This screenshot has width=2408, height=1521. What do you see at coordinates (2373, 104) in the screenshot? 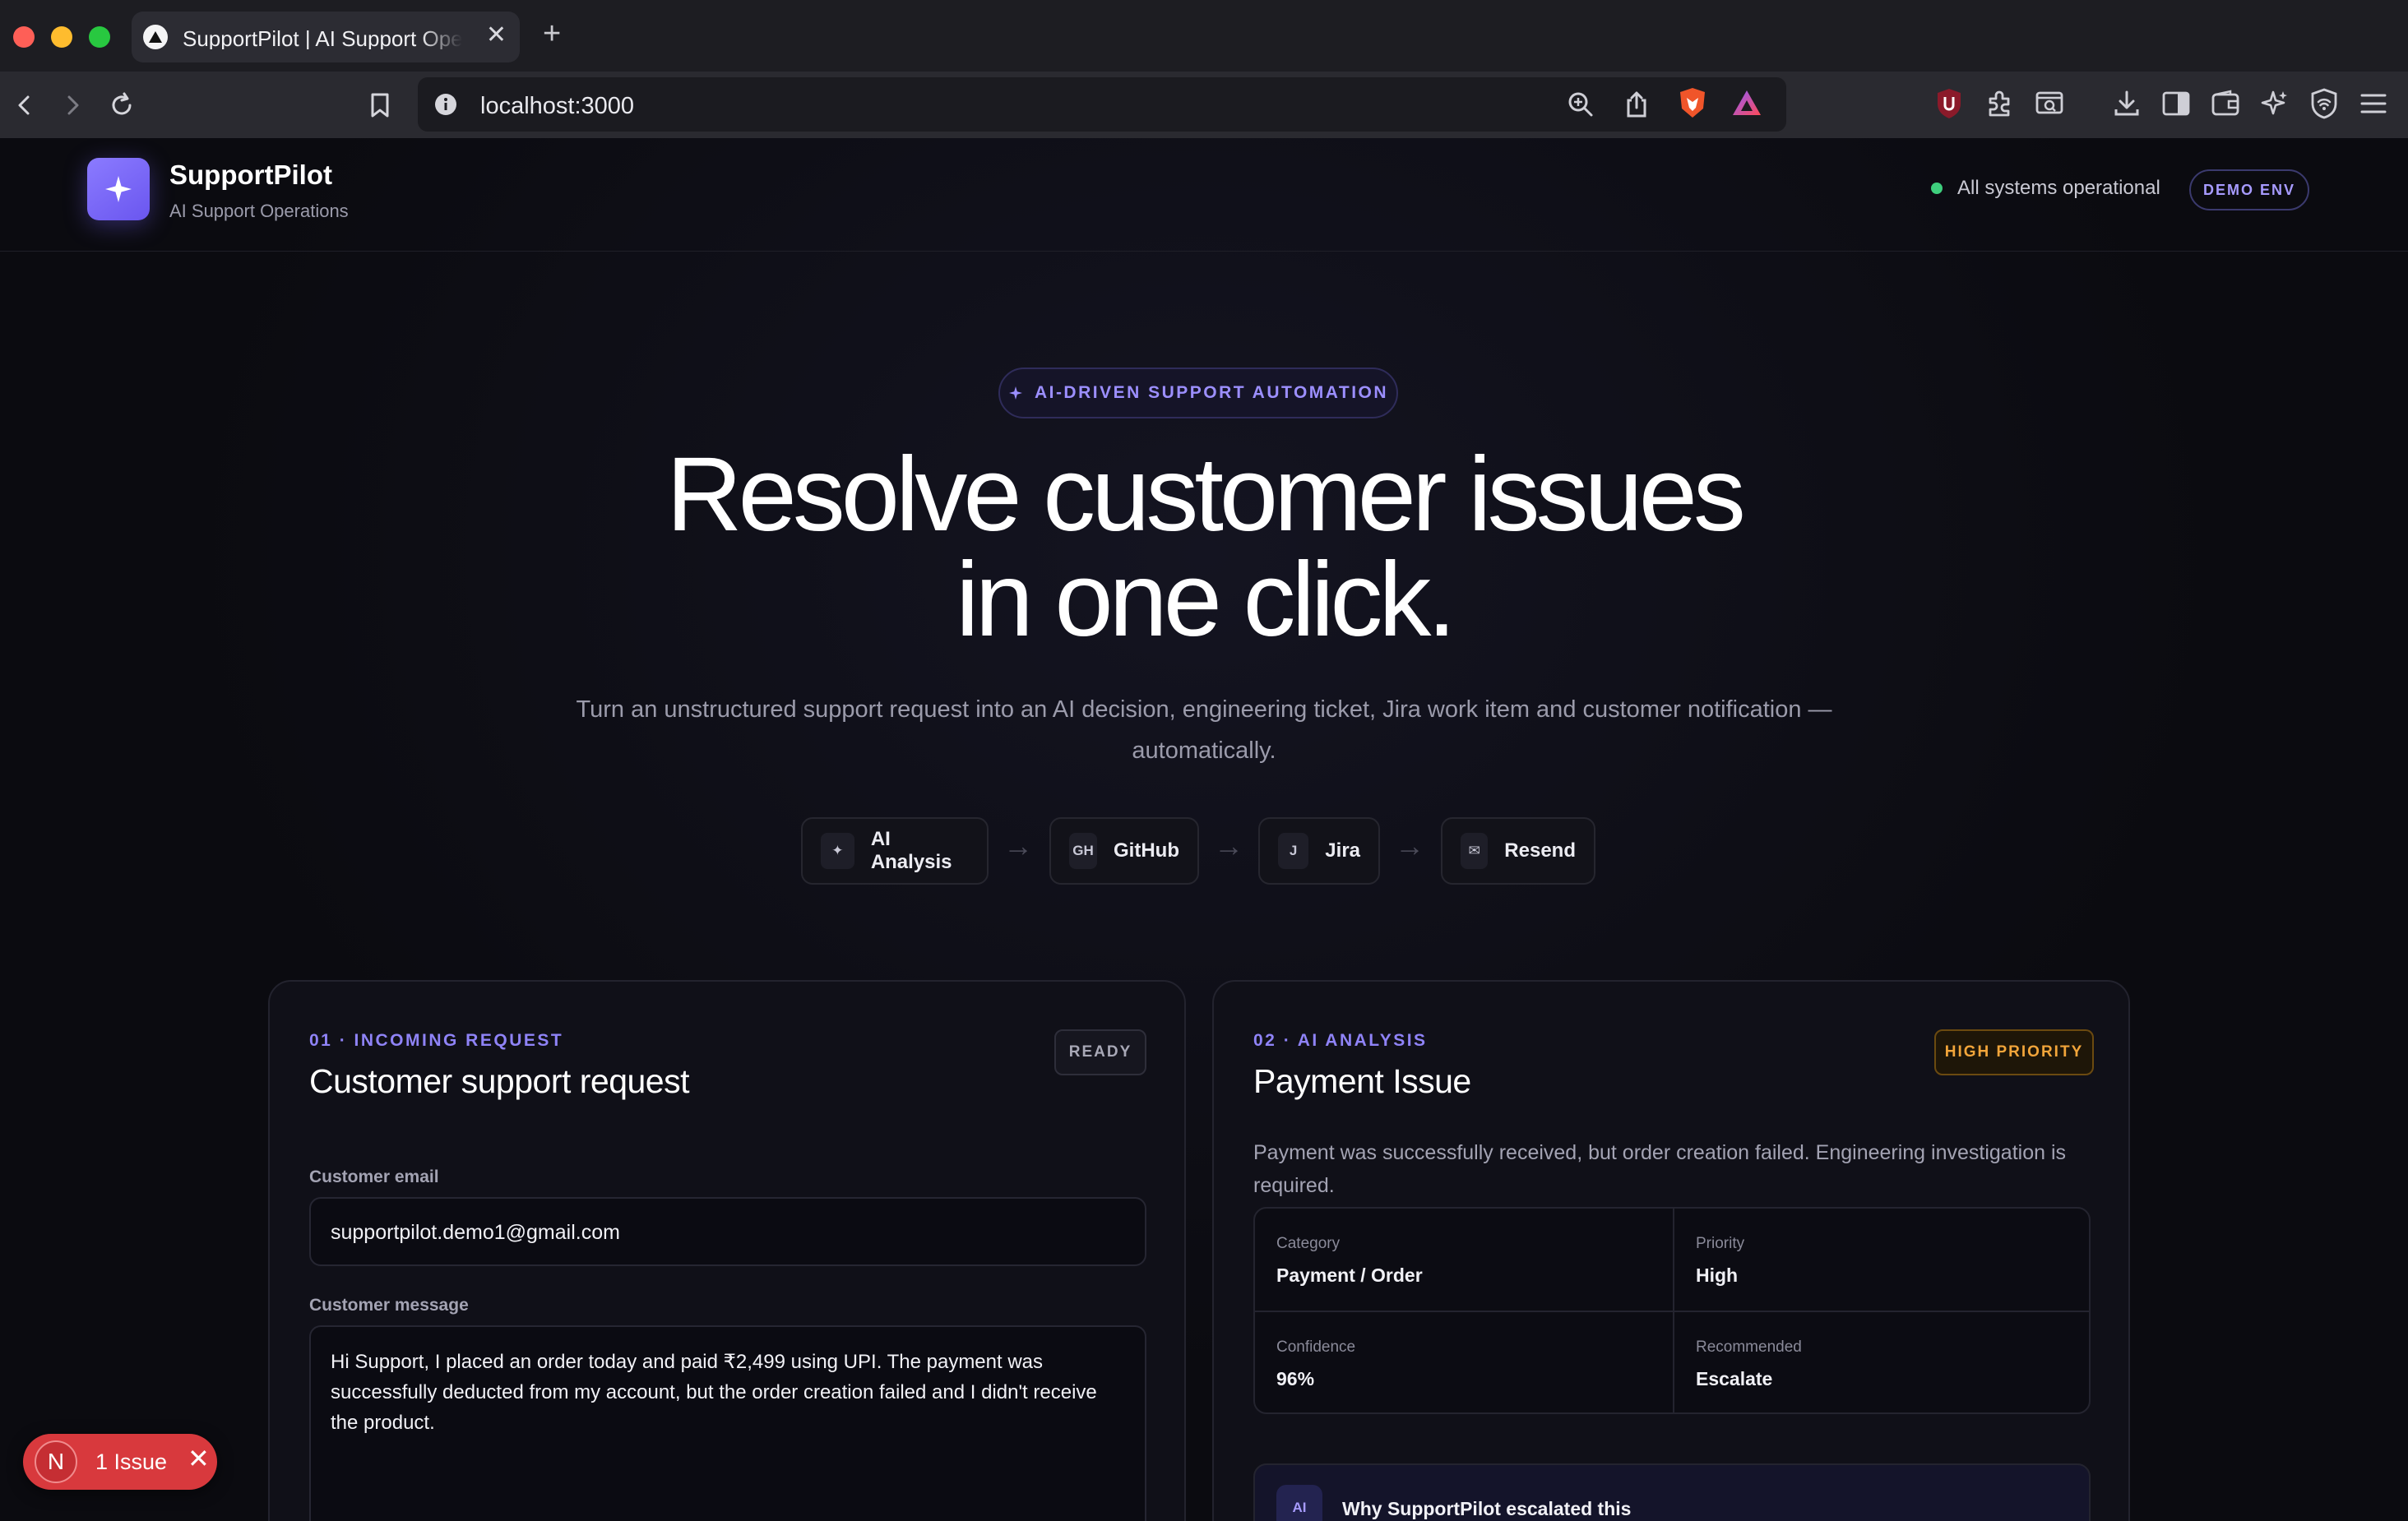
I see `menu-icon` at bounding box center [2373, 104].